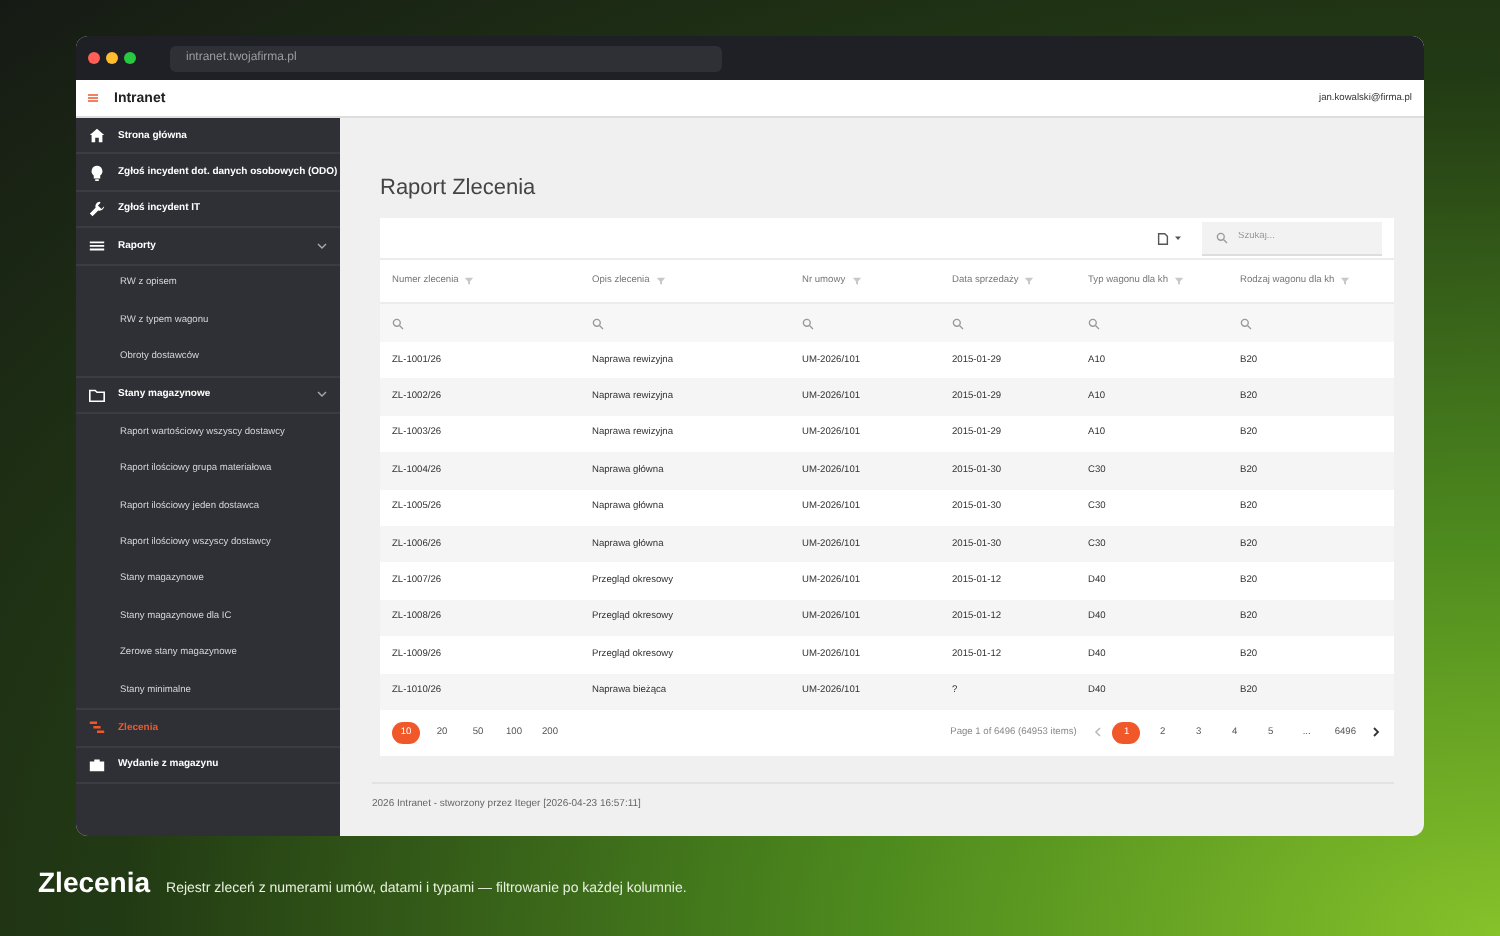 The height and width of the screenshot is (936, 1500). I want to click on caret-icon, so click(1178, 238).